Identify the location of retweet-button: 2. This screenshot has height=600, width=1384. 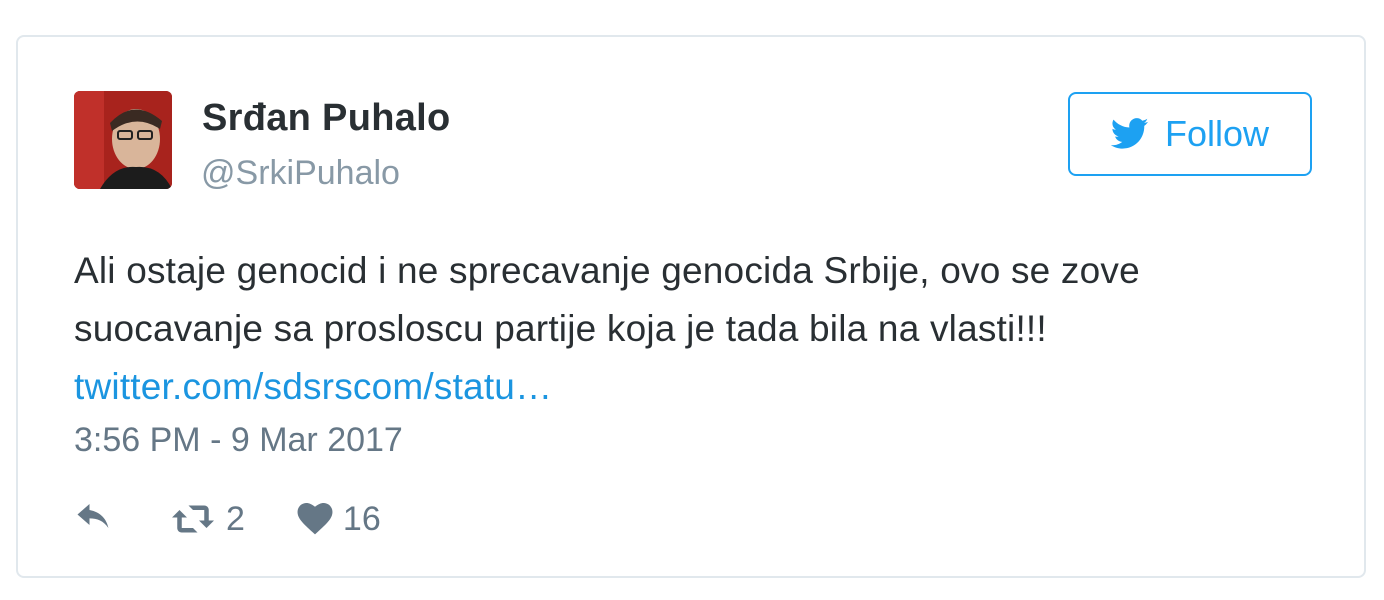
(207, 519).